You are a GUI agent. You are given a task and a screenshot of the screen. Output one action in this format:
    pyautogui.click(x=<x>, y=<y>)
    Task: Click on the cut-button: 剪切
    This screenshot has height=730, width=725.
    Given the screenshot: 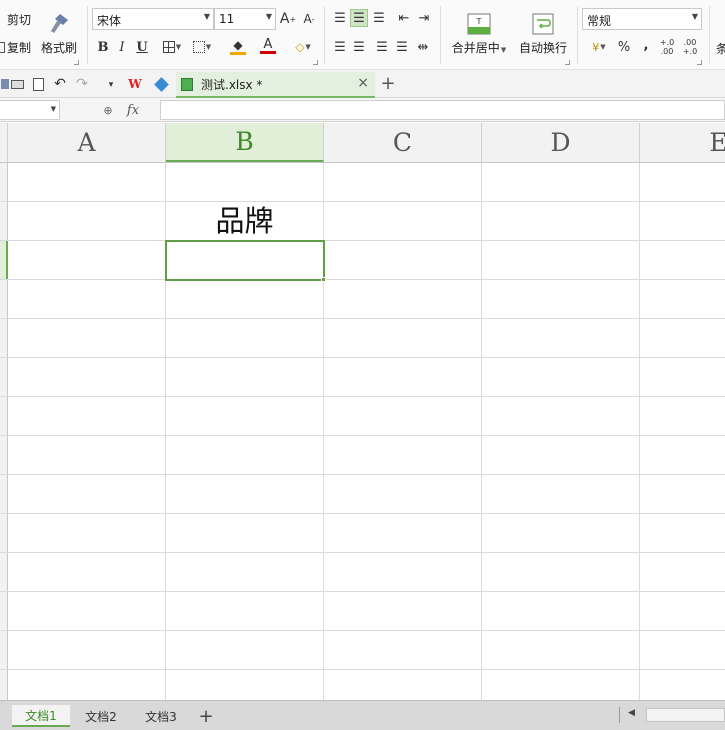 What is the action you would take?
    pyautogui.click(x=18, y=19)
    